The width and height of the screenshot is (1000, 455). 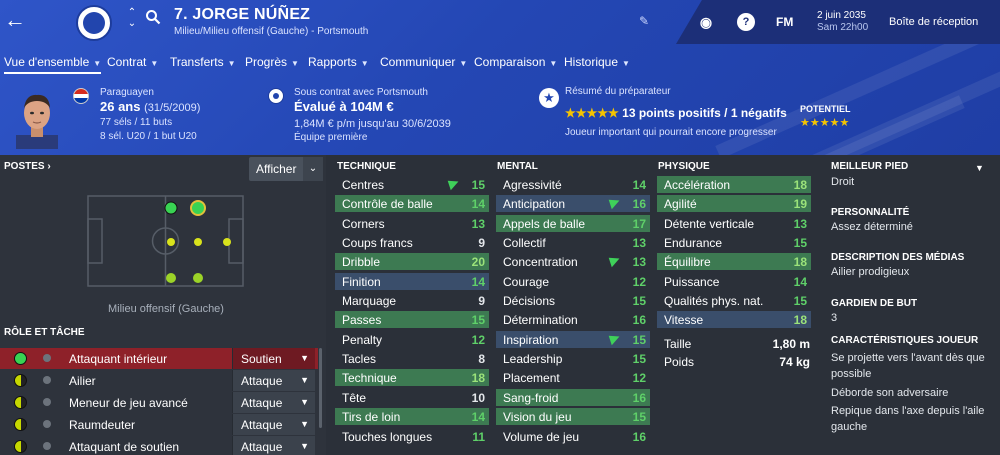 I want to click on duty-dropdown: Soutien ▼, so click(x=273, y=358).